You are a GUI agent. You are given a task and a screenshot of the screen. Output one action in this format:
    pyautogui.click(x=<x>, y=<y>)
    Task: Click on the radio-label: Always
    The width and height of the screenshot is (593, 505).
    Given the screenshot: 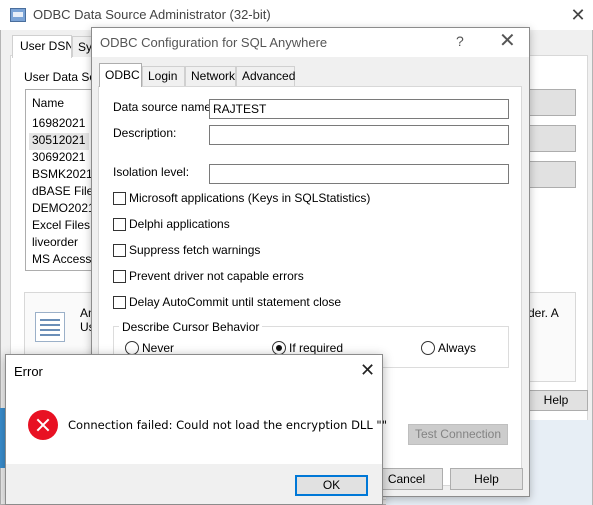 What is the action you would take?
    pyautogui.click(x=457, y=348)
    